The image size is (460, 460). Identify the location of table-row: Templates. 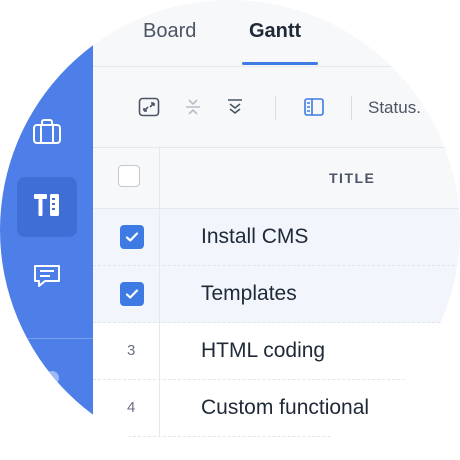
(276, 294).